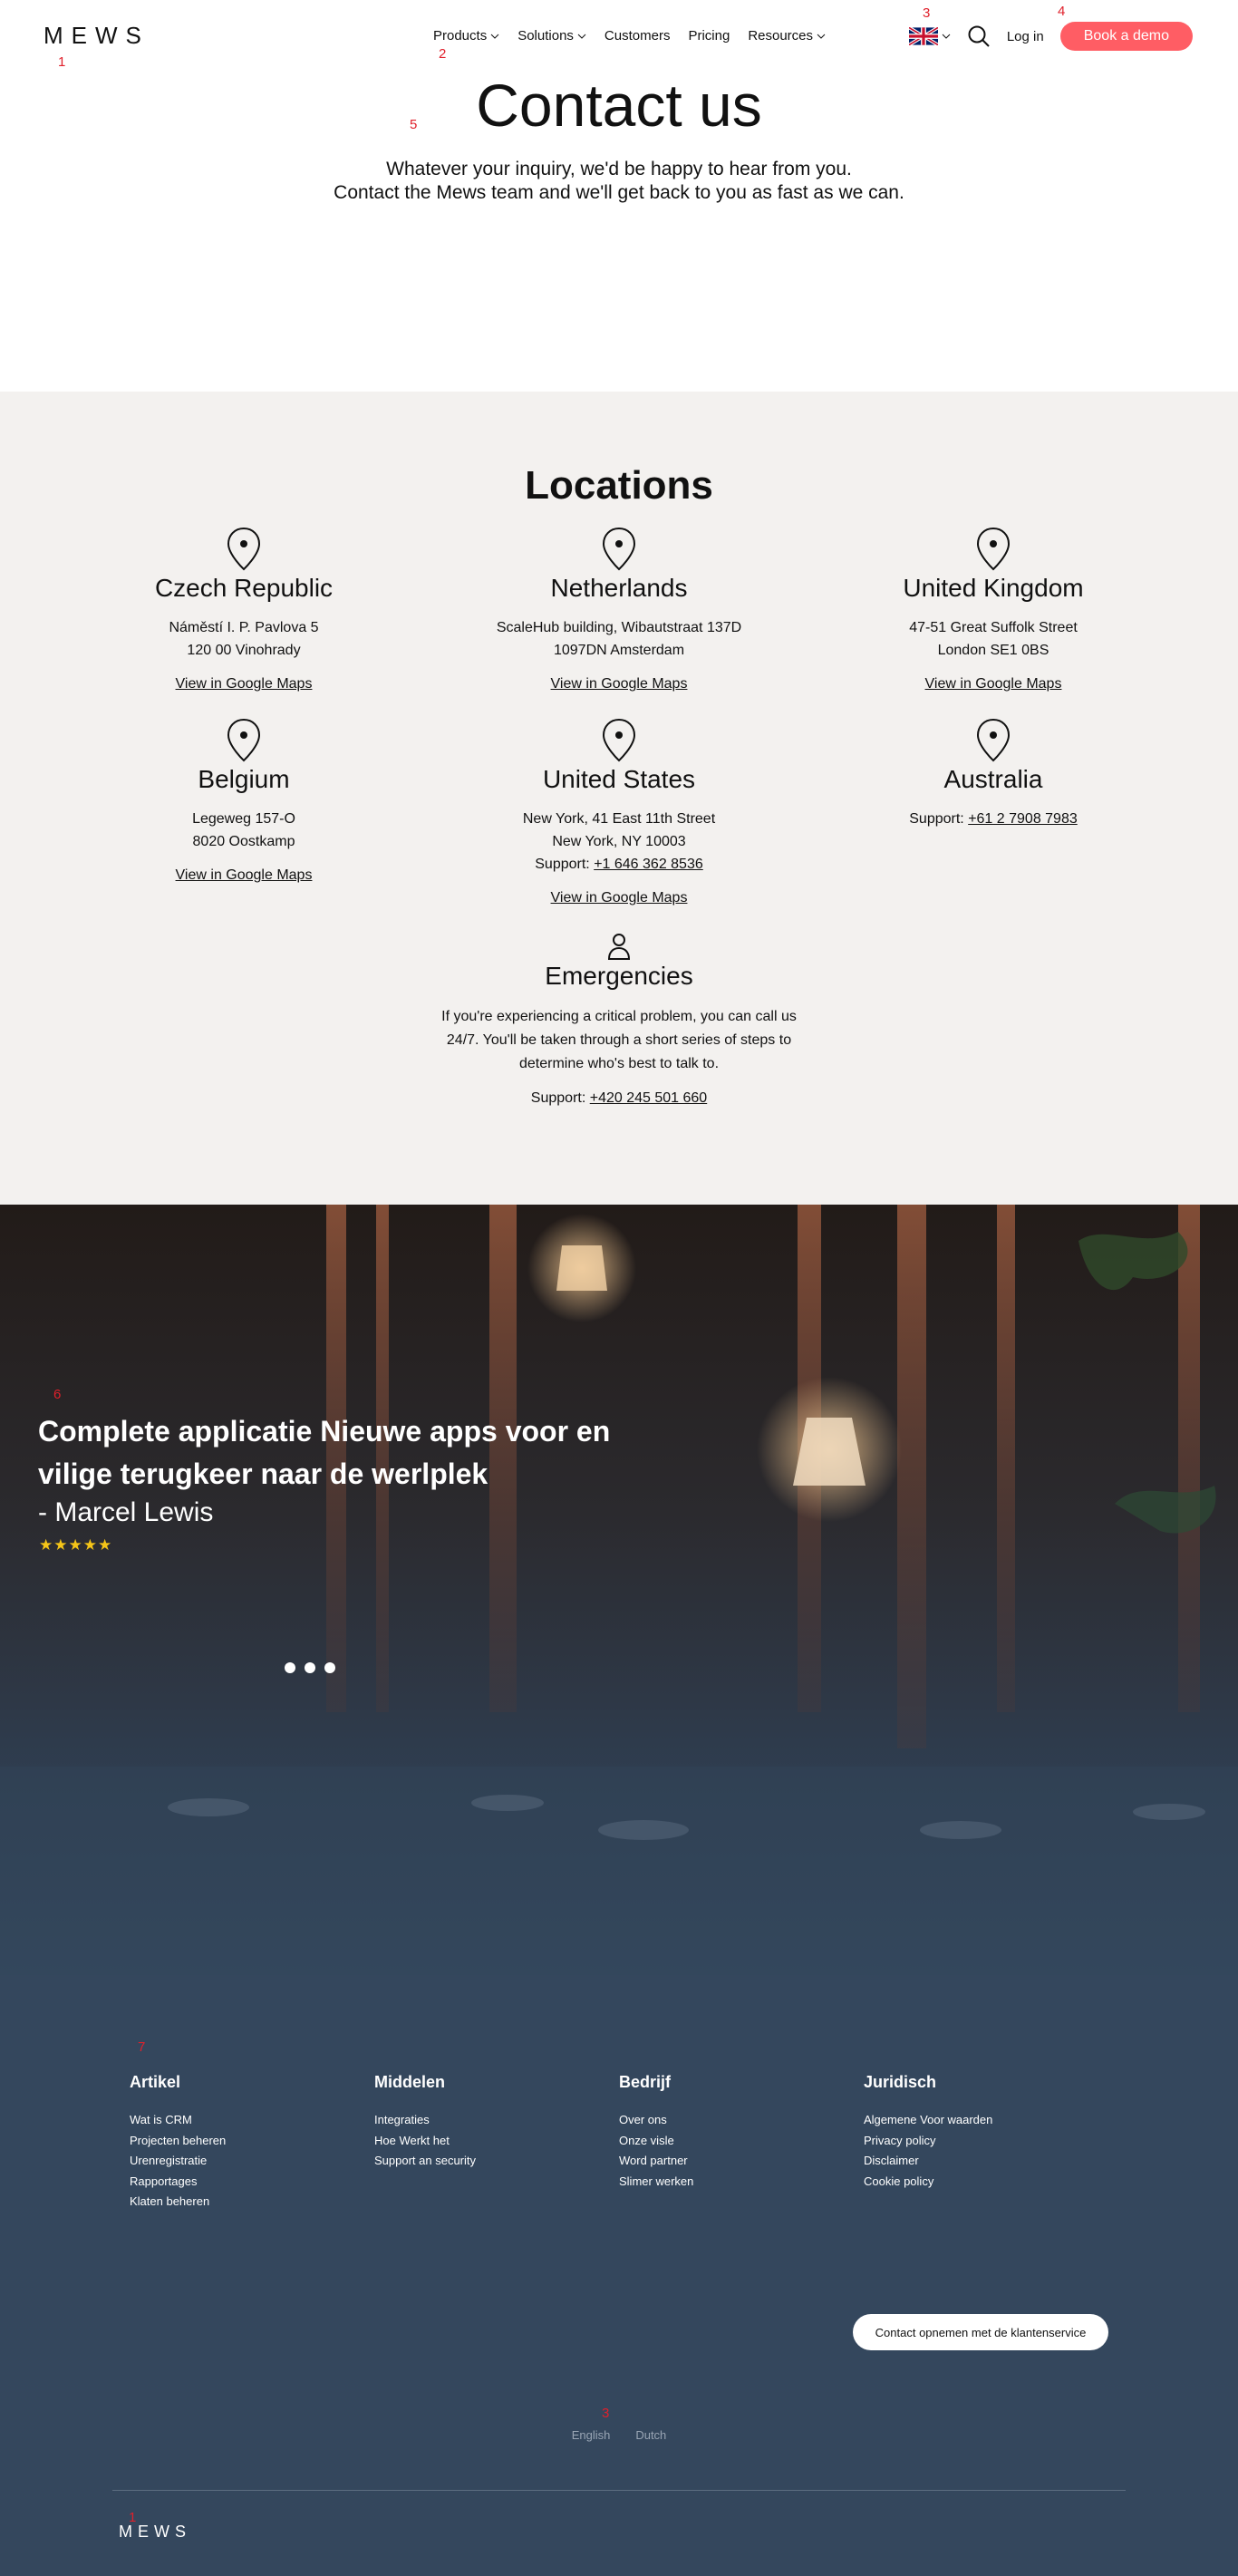 This screenshot has height=2576, width=1238. What do you see at coordinates (592, 2435) in the screenshot?
I see `language-english: English` at bounding box center [592, 2435].